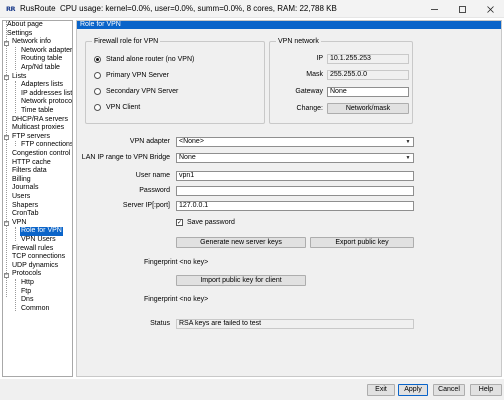  What do you see at coordinates (42, 85) in the screenshot?
I see `tree-item-adapters-lists: Adapters lists` at bounding box center [42, 85].